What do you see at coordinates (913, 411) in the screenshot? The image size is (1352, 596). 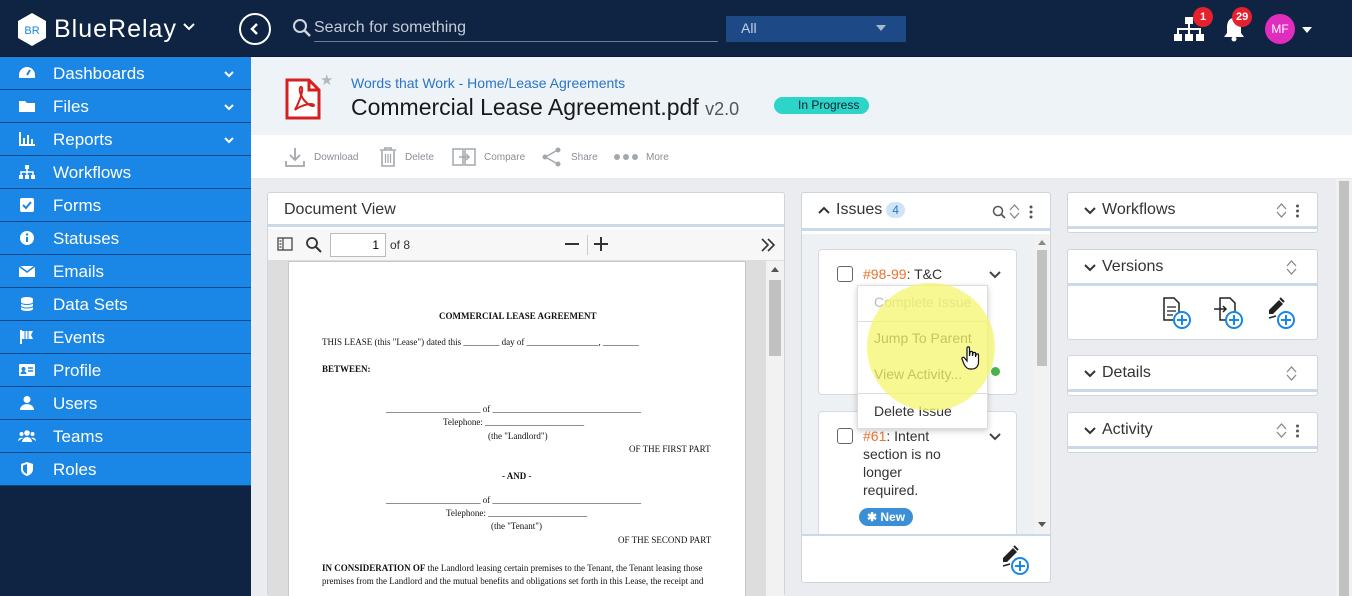 I see `menu-item-delete-issue: Delete Issue` at bounding box center [913, 411].